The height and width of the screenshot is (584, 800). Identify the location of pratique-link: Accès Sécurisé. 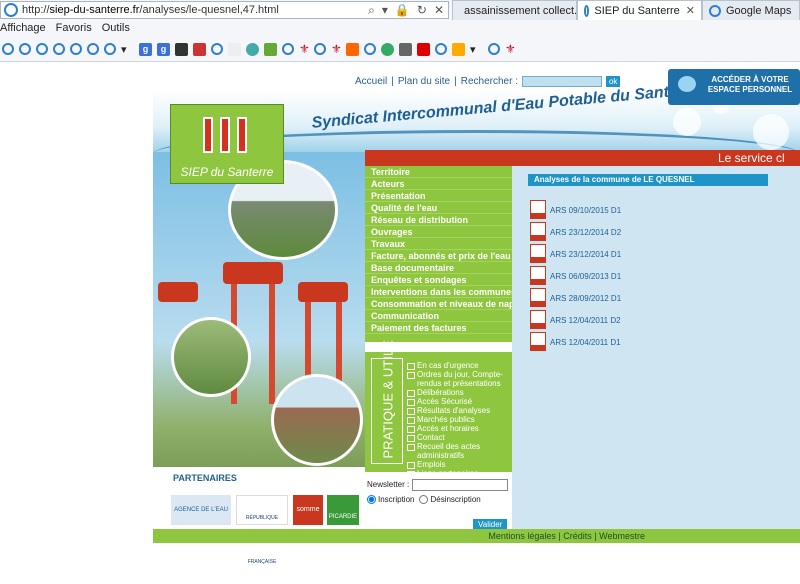
(459, 401).